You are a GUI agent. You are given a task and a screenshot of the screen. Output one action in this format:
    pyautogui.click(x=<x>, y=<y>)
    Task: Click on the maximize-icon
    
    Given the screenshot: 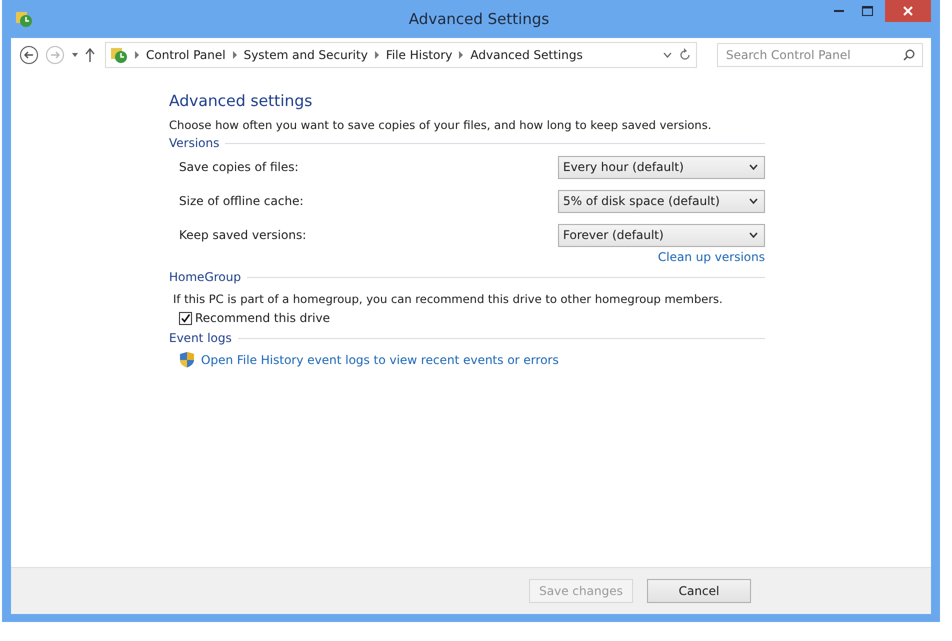 What is the action you would take?
    pyautogui.click(x=867, y=11)
    